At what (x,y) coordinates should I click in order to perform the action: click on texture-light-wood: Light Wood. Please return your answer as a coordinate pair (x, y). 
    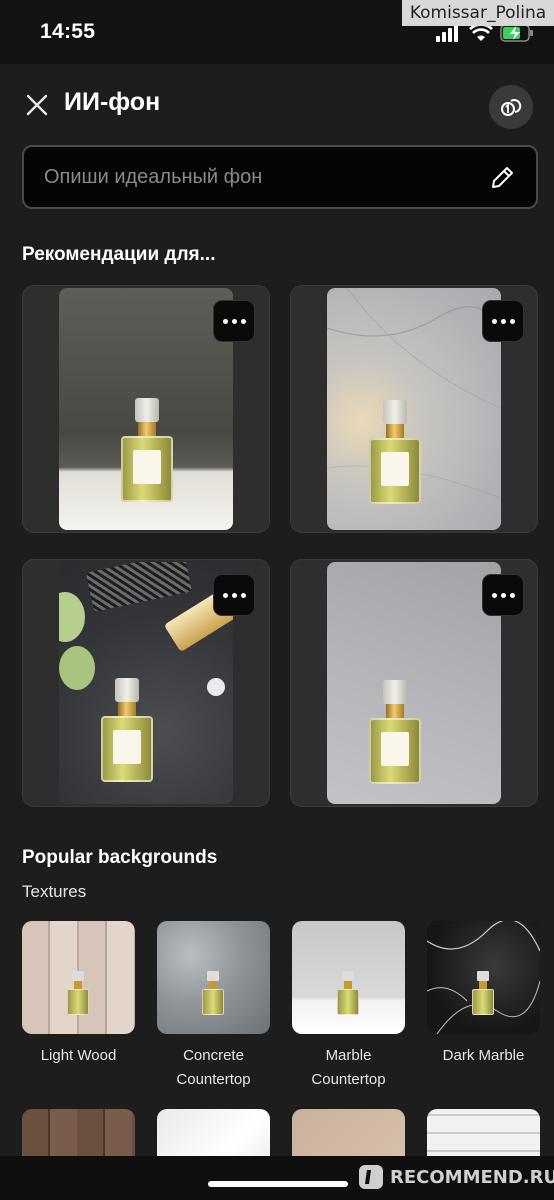
    Looking at the image, I should click on (78, 1006).